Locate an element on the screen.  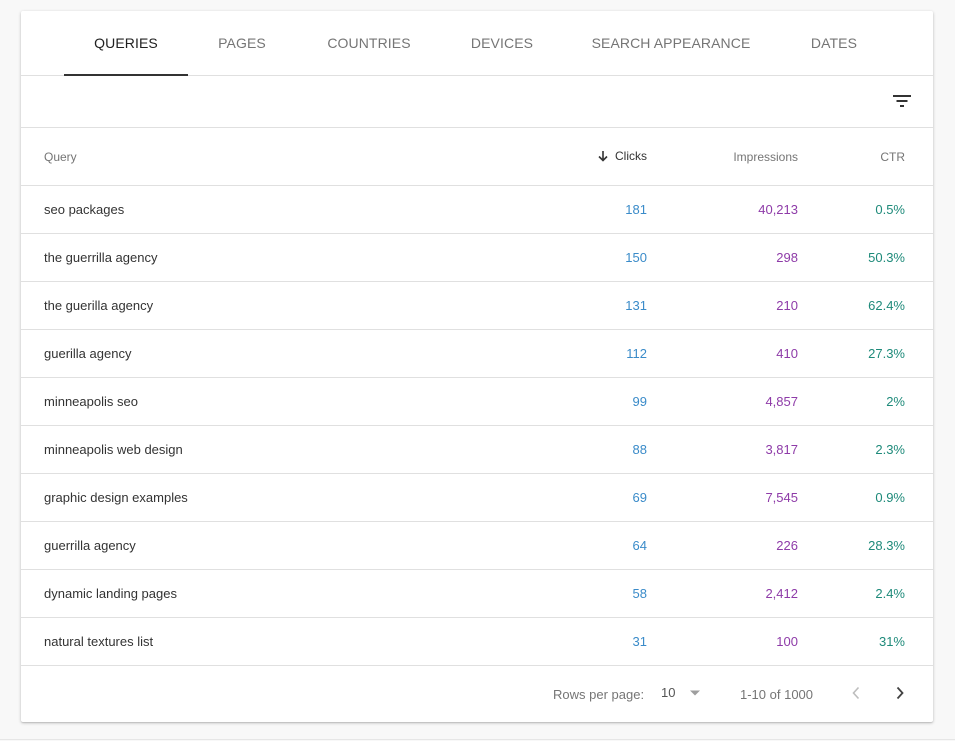
tab-label: SEARCH APPEARANCE is located at coordinates (671, 43).